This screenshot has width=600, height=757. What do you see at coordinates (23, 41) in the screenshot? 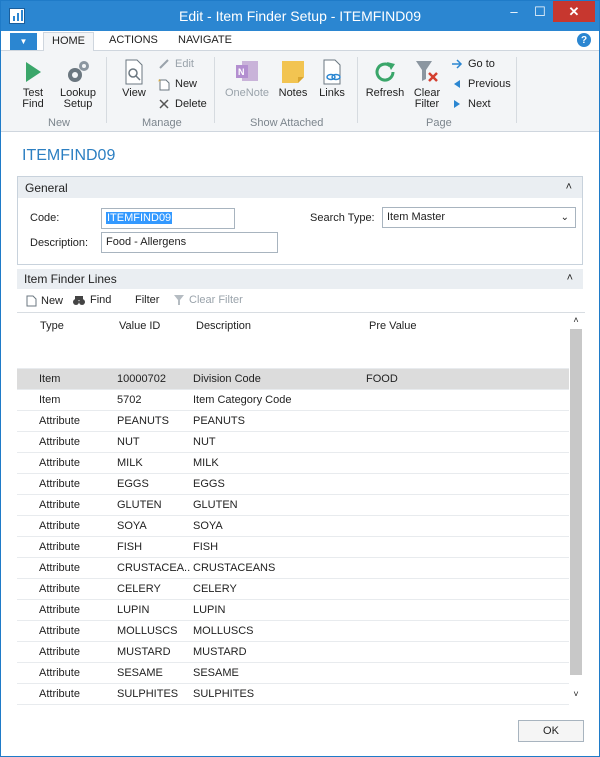
I see `app-menu-button: ▼` at bounding box center [23, 41].